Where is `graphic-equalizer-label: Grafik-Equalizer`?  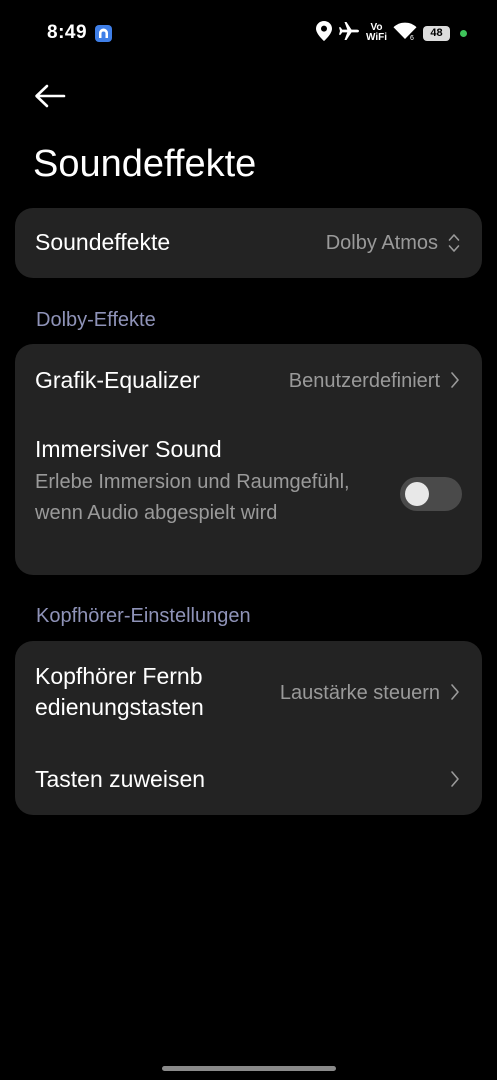 graphic-equalizer-label: Grafik-Equalizer is located at coordinates (117, 380).